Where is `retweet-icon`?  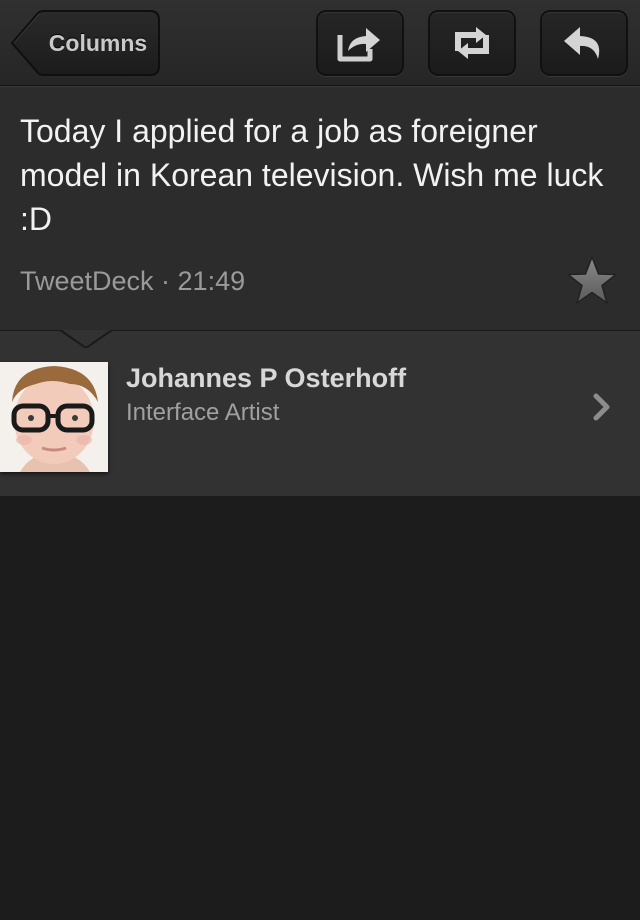
retweet-icon is located at coordinates (472, 43).